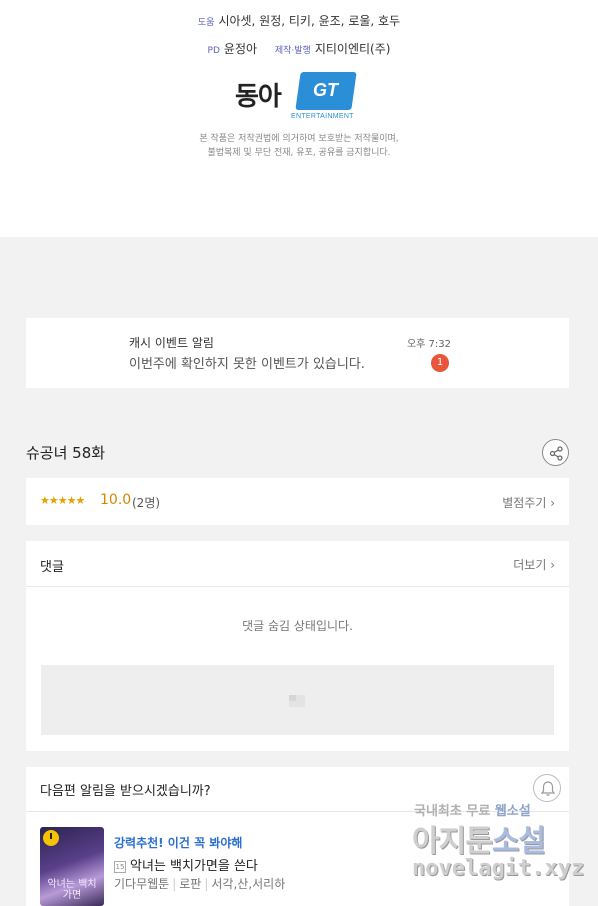  I want to click on gt-logo-subtitle: ENTERTAINMENT, so click(322, 116).